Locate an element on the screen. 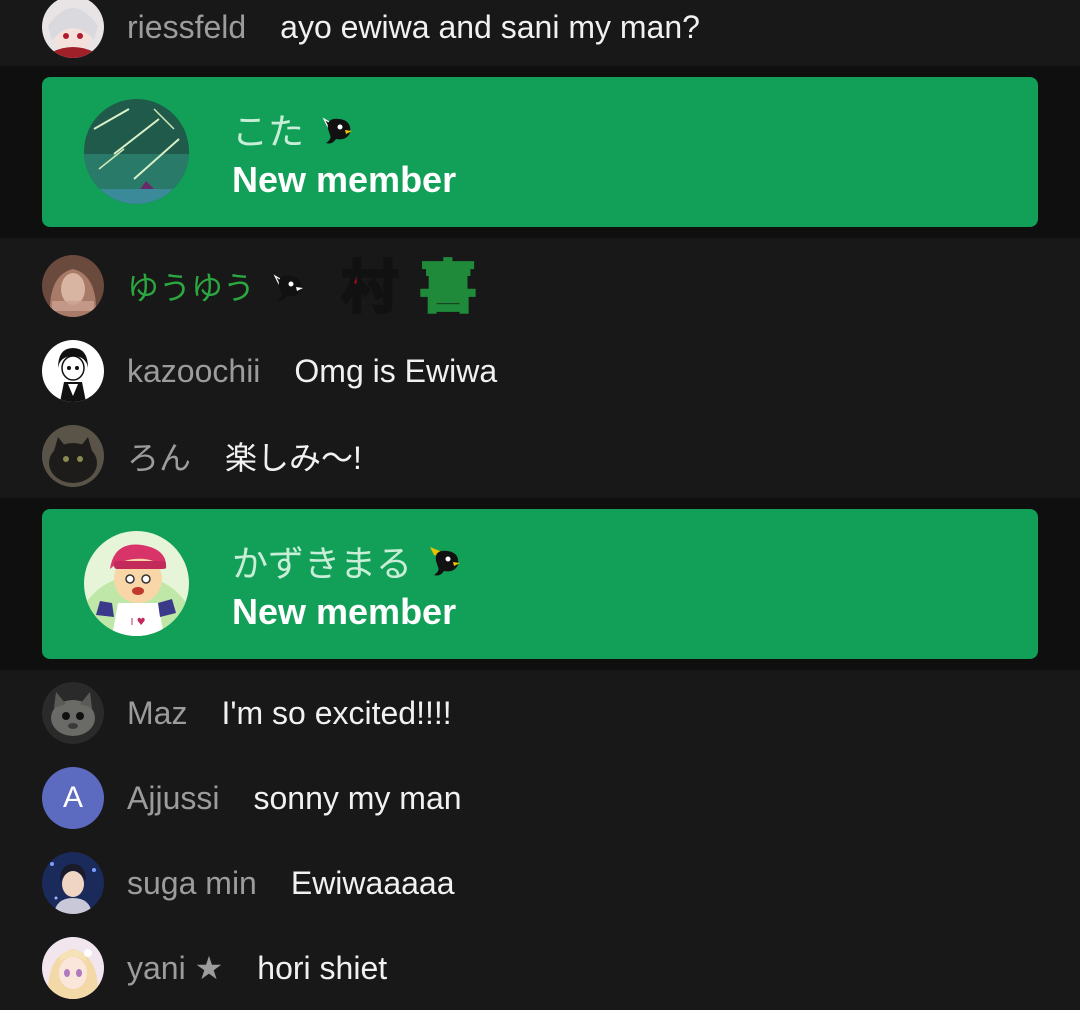 The image size is (1080, 1010). avatar-letter: A is located at coordinates (72, 797).